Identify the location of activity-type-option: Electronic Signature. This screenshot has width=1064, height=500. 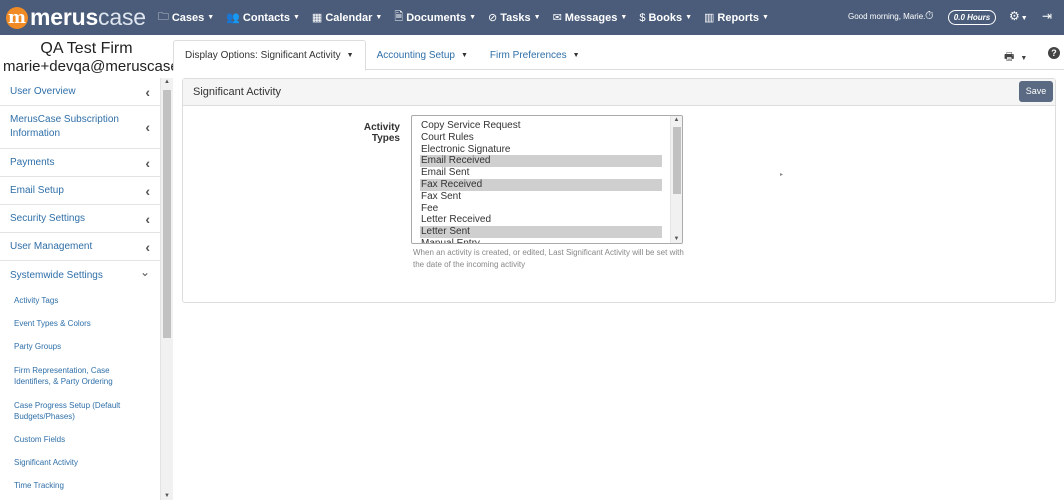
(537, 150).